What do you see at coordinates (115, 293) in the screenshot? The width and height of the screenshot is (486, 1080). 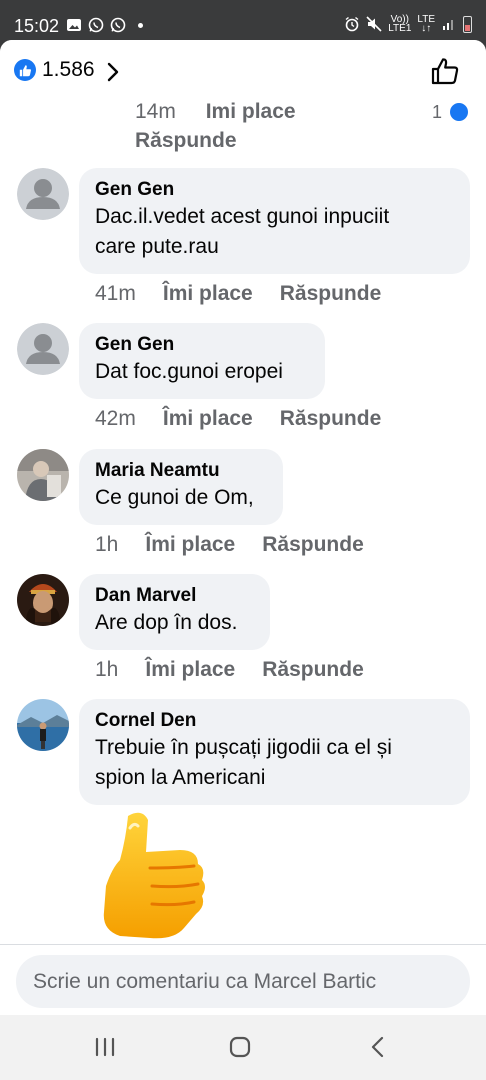 I see `comment-time: 41m` at bounding box center [115, 293].